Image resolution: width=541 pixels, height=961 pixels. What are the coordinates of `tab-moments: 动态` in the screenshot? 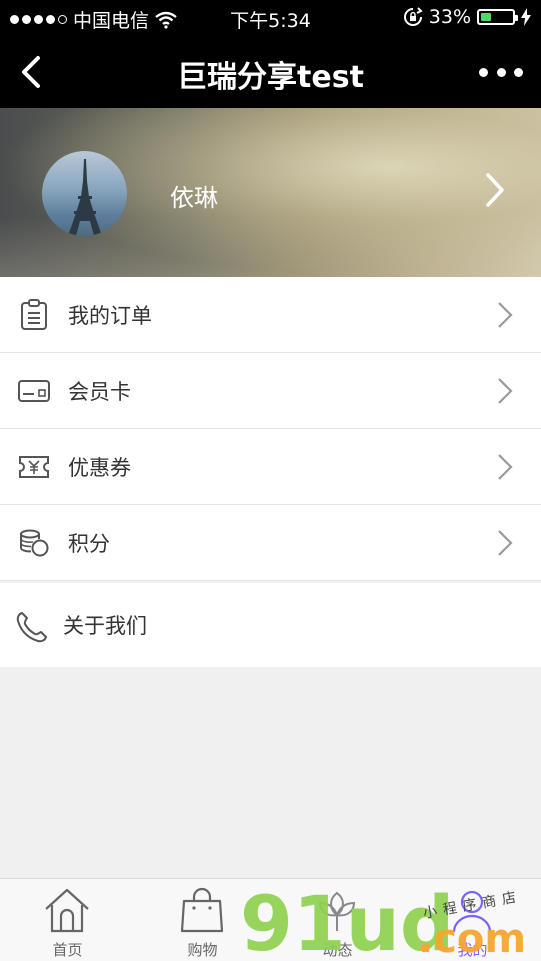 It's located at (337, 920).